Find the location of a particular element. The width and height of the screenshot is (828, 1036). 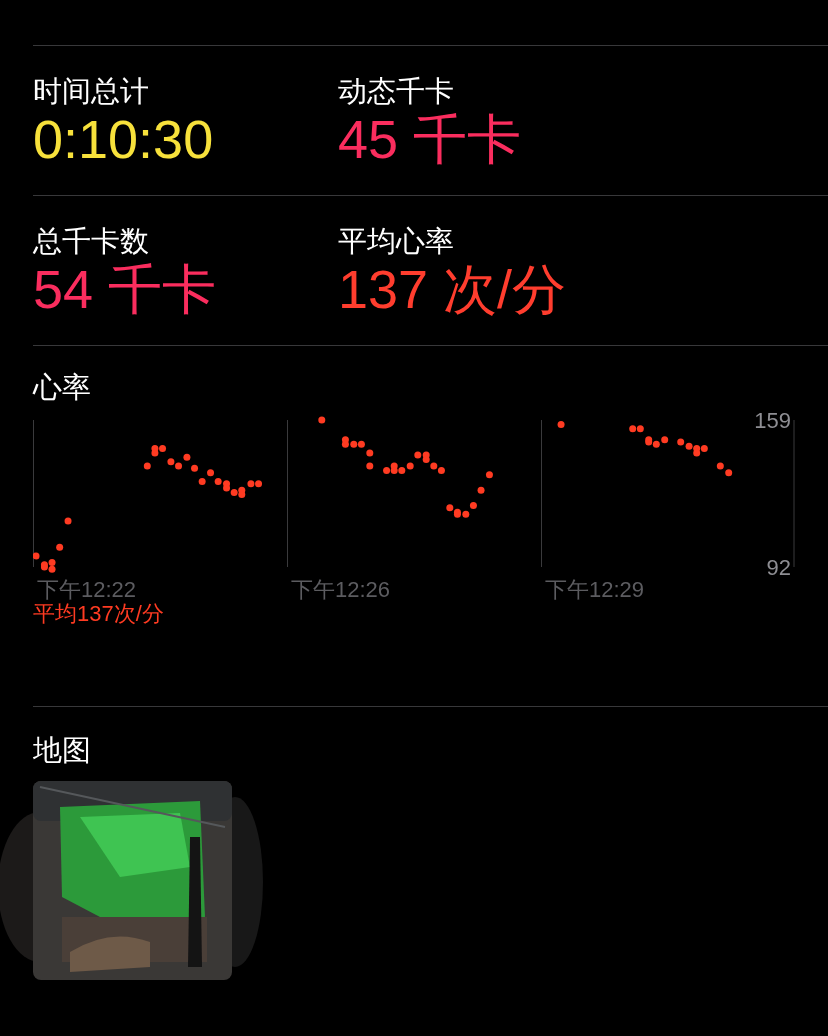

average-heart-rate: 平均137次/分 is located at coordinates (98, 614).